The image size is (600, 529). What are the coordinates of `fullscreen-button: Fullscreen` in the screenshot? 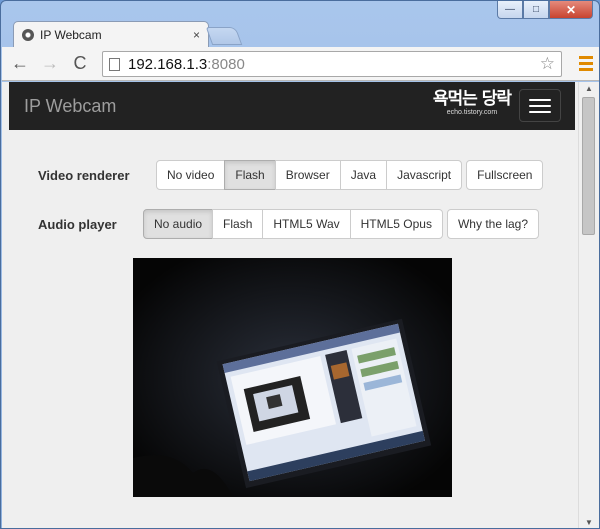 It's located at (505, 175).